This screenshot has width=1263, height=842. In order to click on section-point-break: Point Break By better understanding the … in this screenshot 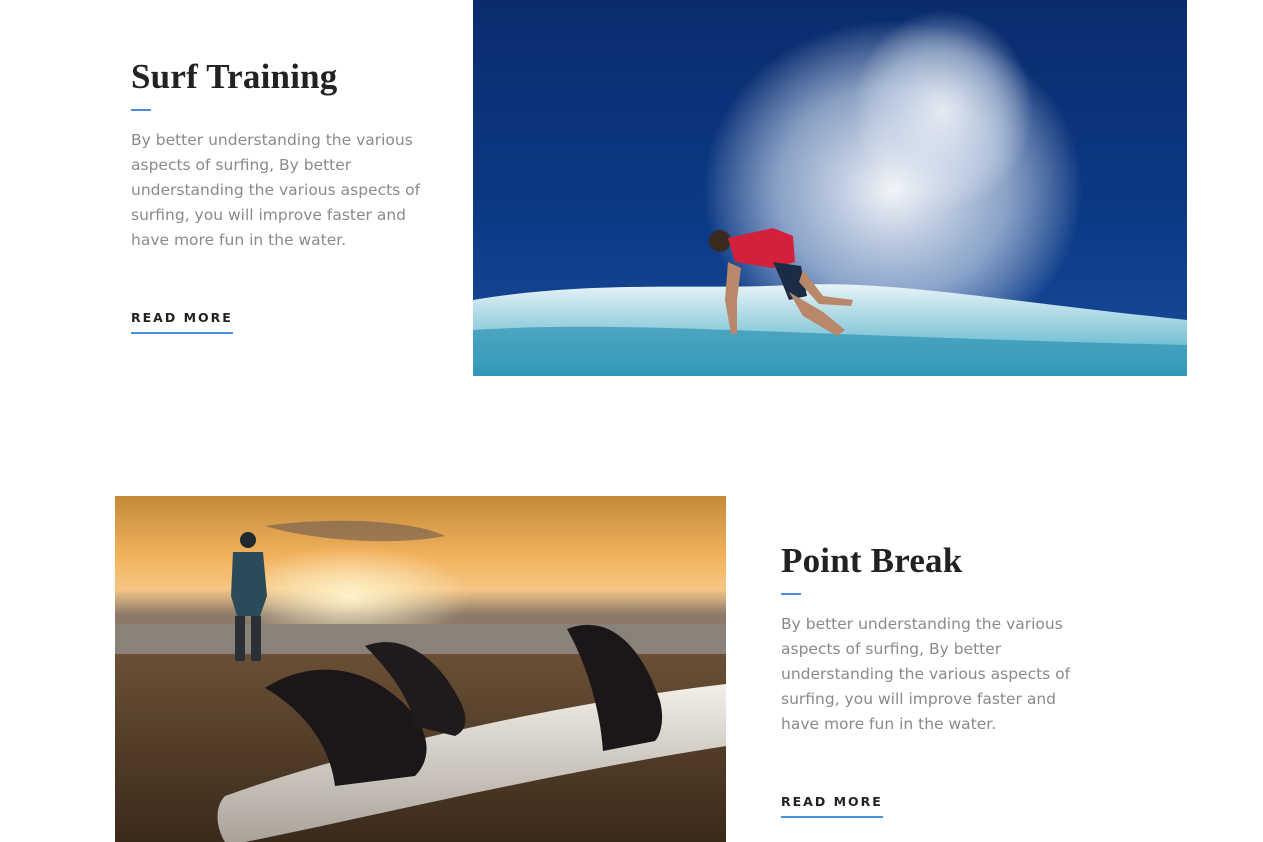, I will do `click(941, 679)`.